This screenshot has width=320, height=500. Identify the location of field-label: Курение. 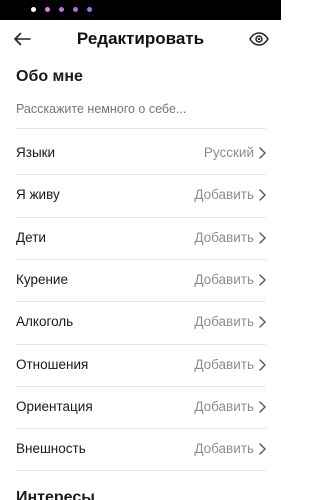
(42, 279).